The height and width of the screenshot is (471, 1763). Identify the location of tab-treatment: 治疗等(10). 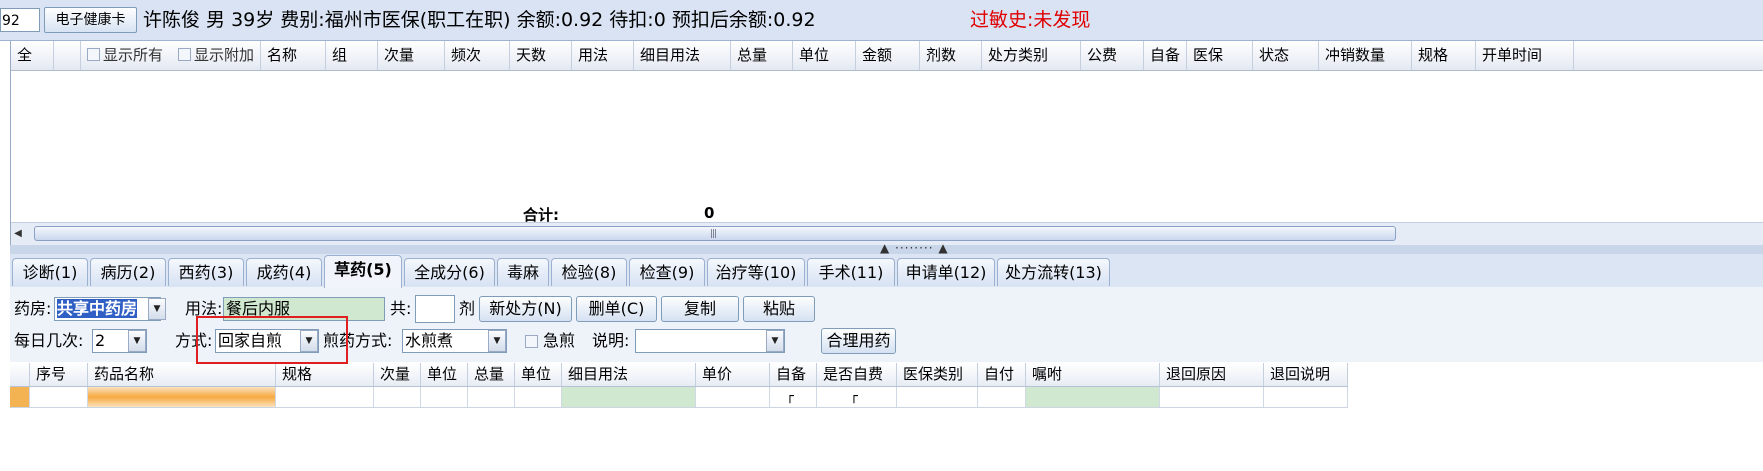
(756, 272).